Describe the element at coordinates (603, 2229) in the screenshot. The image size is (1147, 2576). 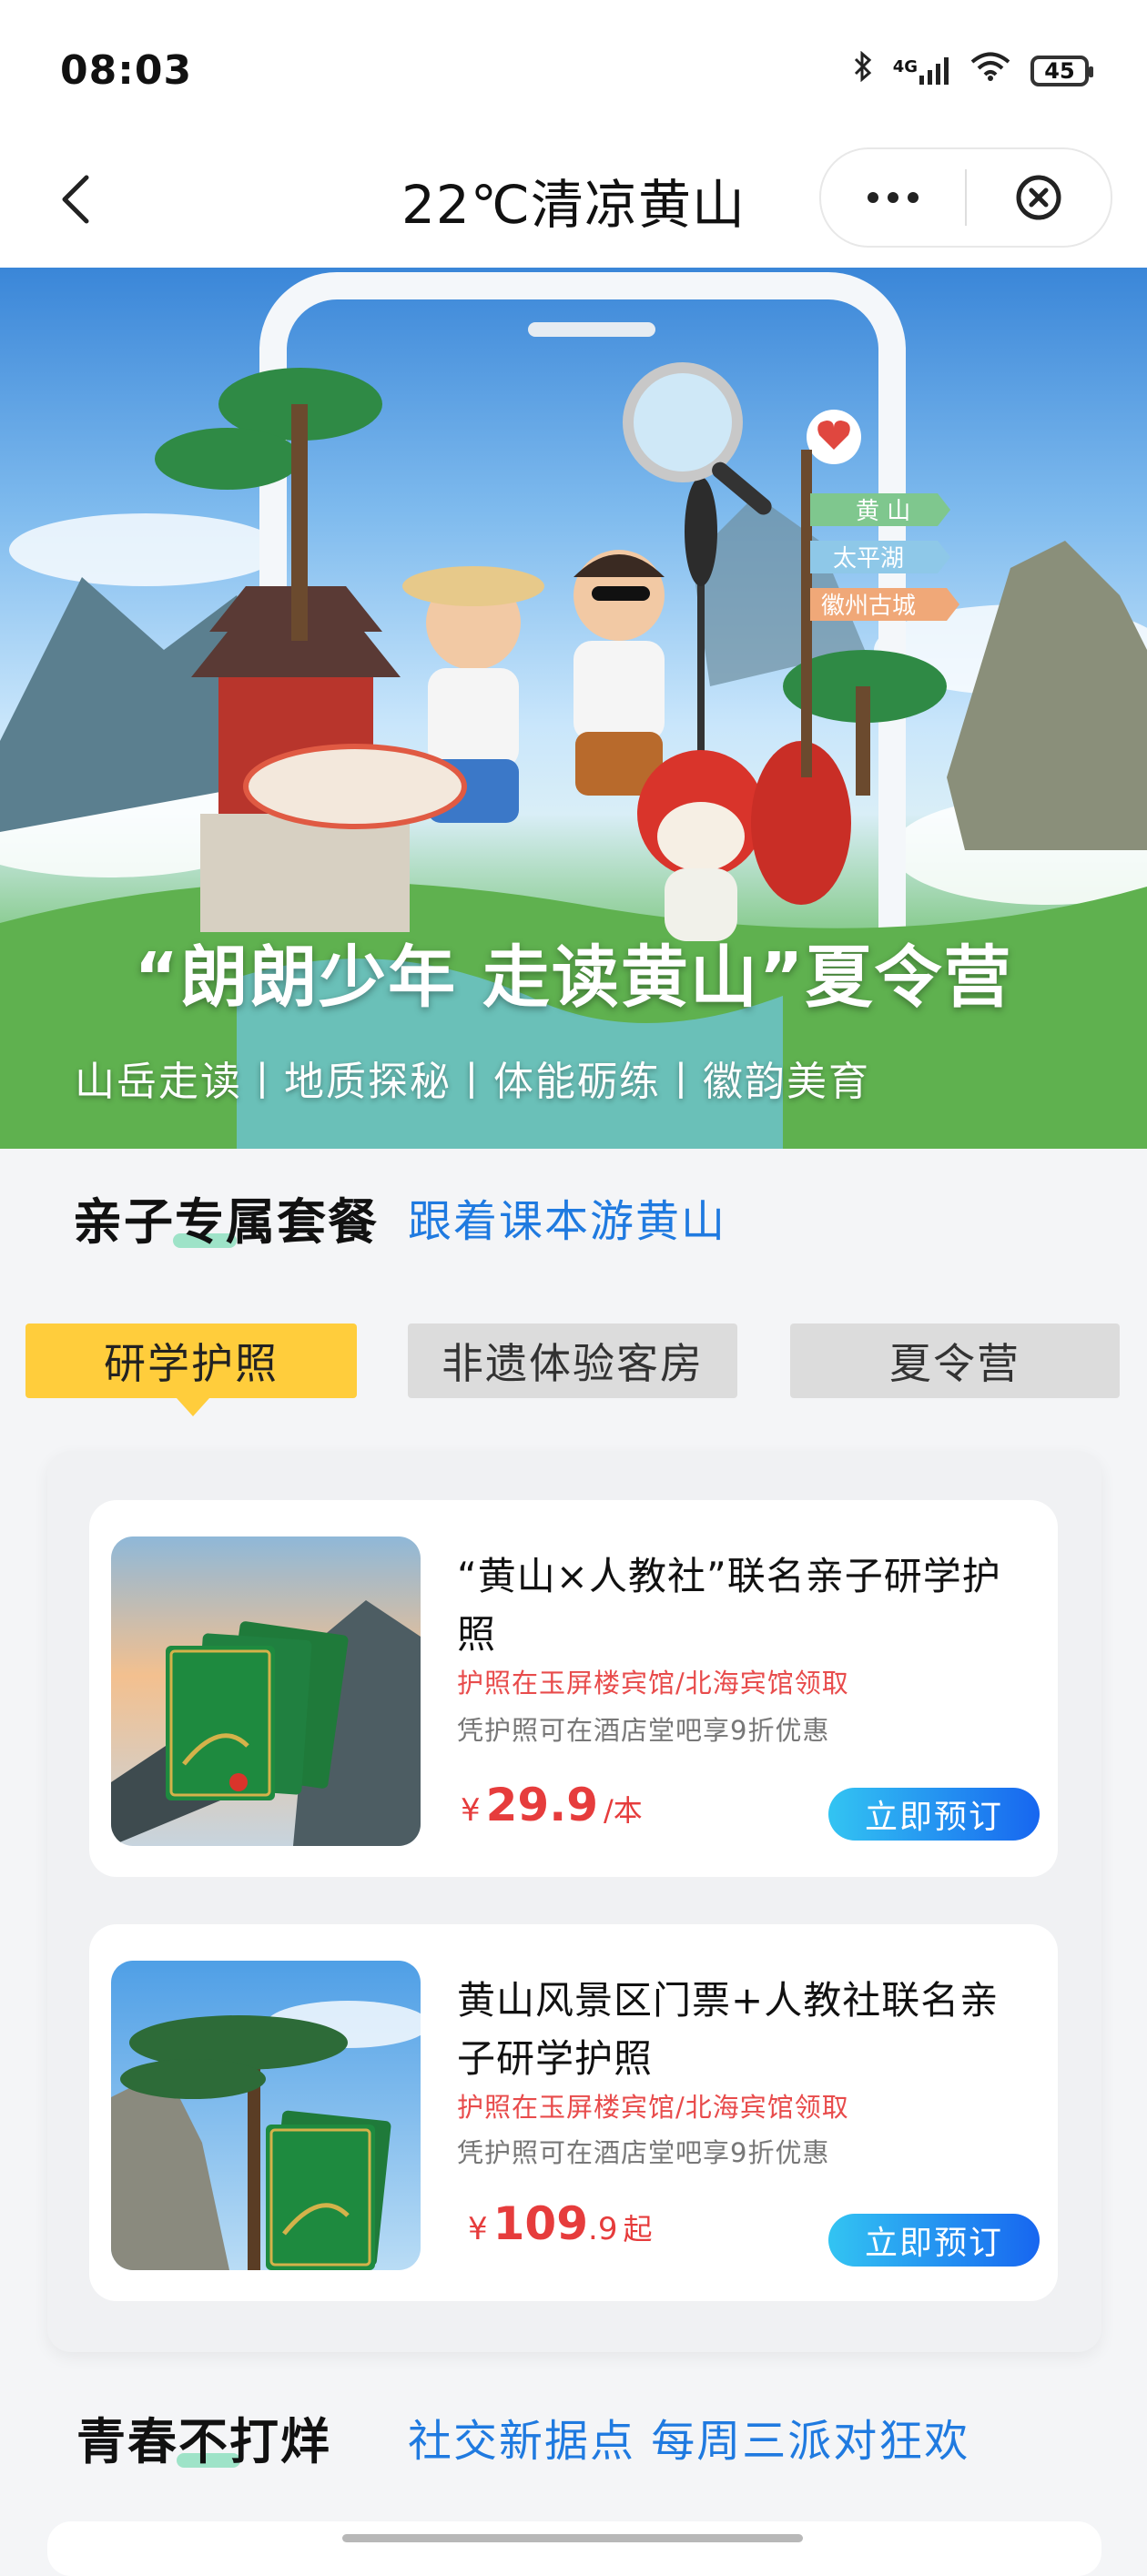
I see `price-decimal: .9` at that location.